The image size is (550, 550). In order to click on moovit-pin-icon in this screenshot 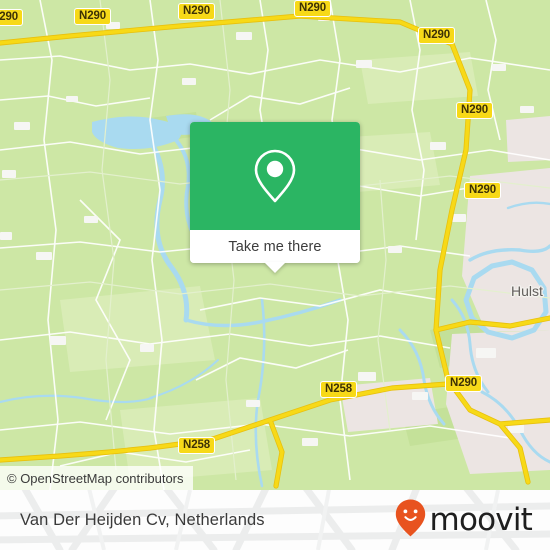, I will do `click(410, 520)`.